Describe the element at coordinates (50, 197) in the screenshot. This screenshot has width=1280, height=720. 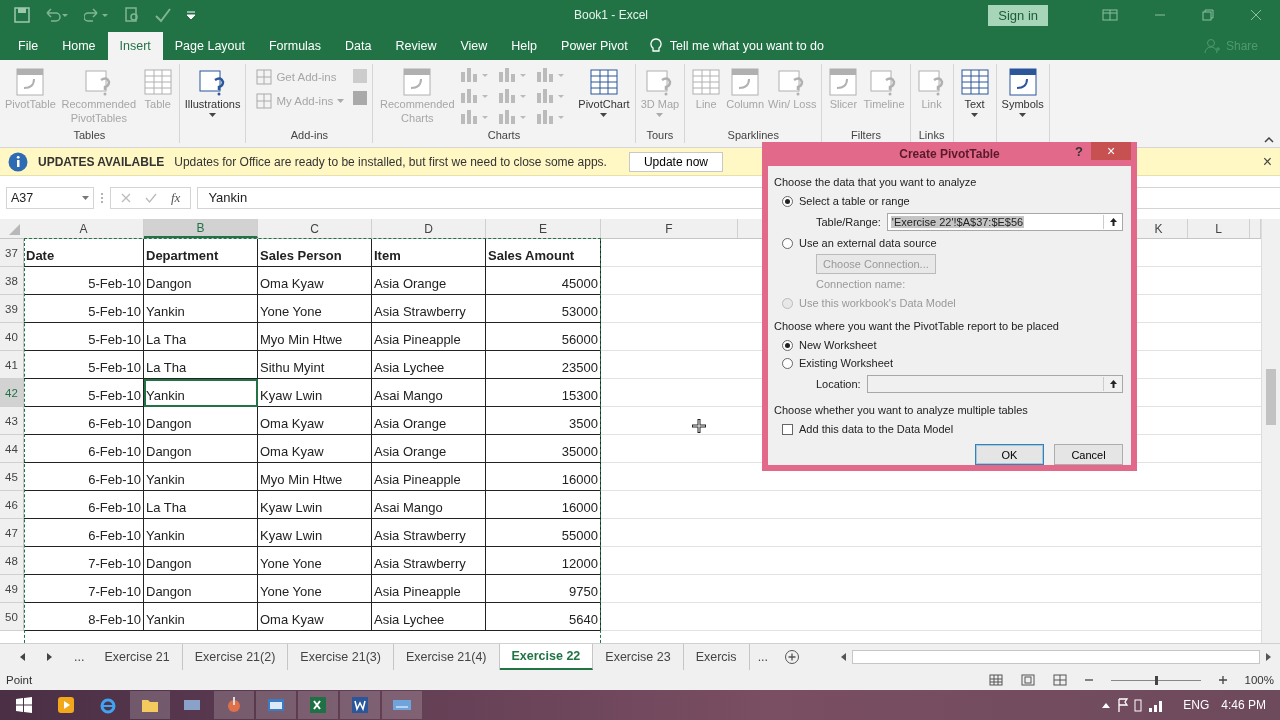
I see `name-box: A37` at that location.